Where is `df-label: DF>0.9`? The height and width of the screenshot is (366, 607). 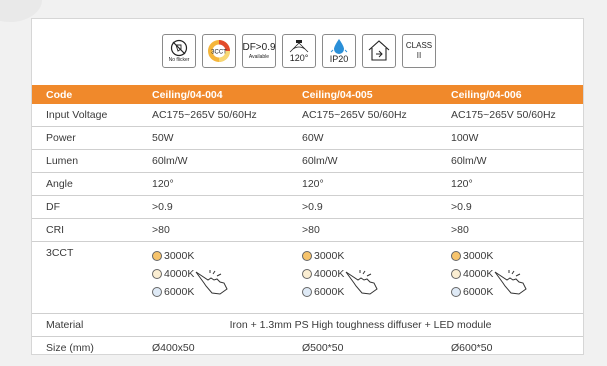
df-label: DF>0.9 is located at coordinates (259, 47).